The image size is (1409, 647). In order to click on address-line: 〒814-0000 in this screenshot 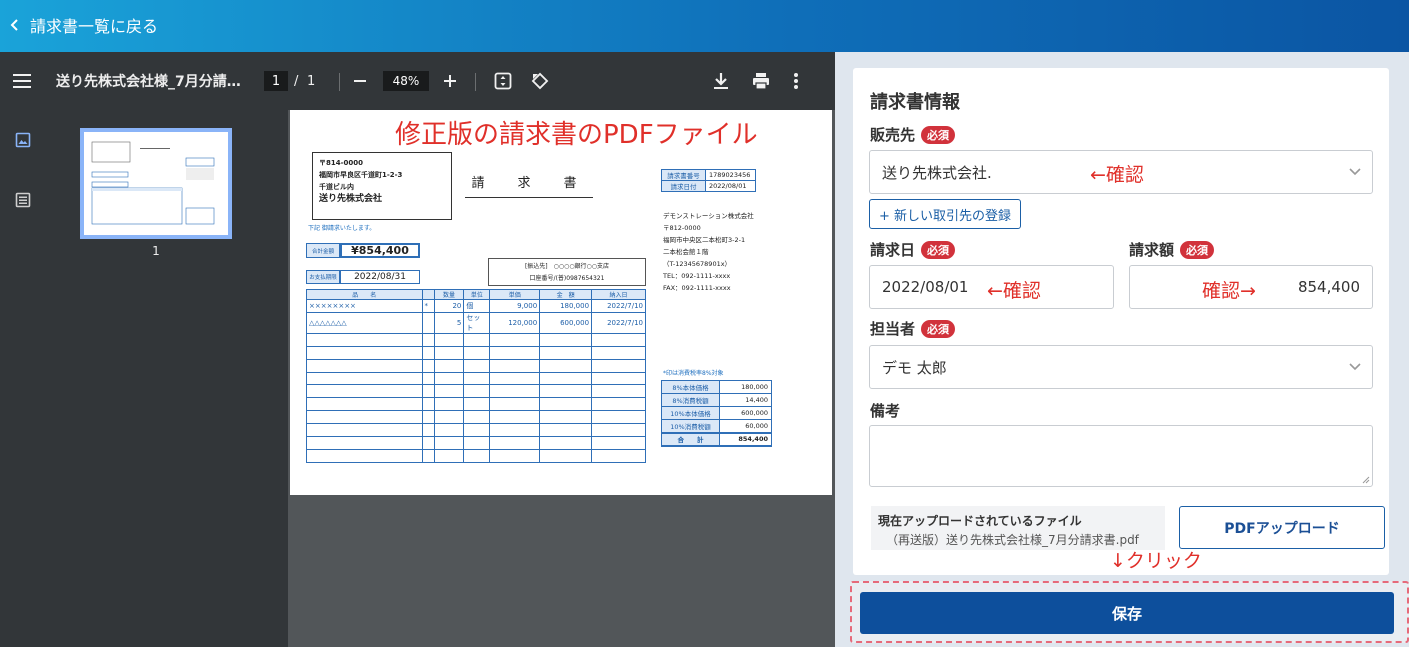, I will do `click(341, 163)`.